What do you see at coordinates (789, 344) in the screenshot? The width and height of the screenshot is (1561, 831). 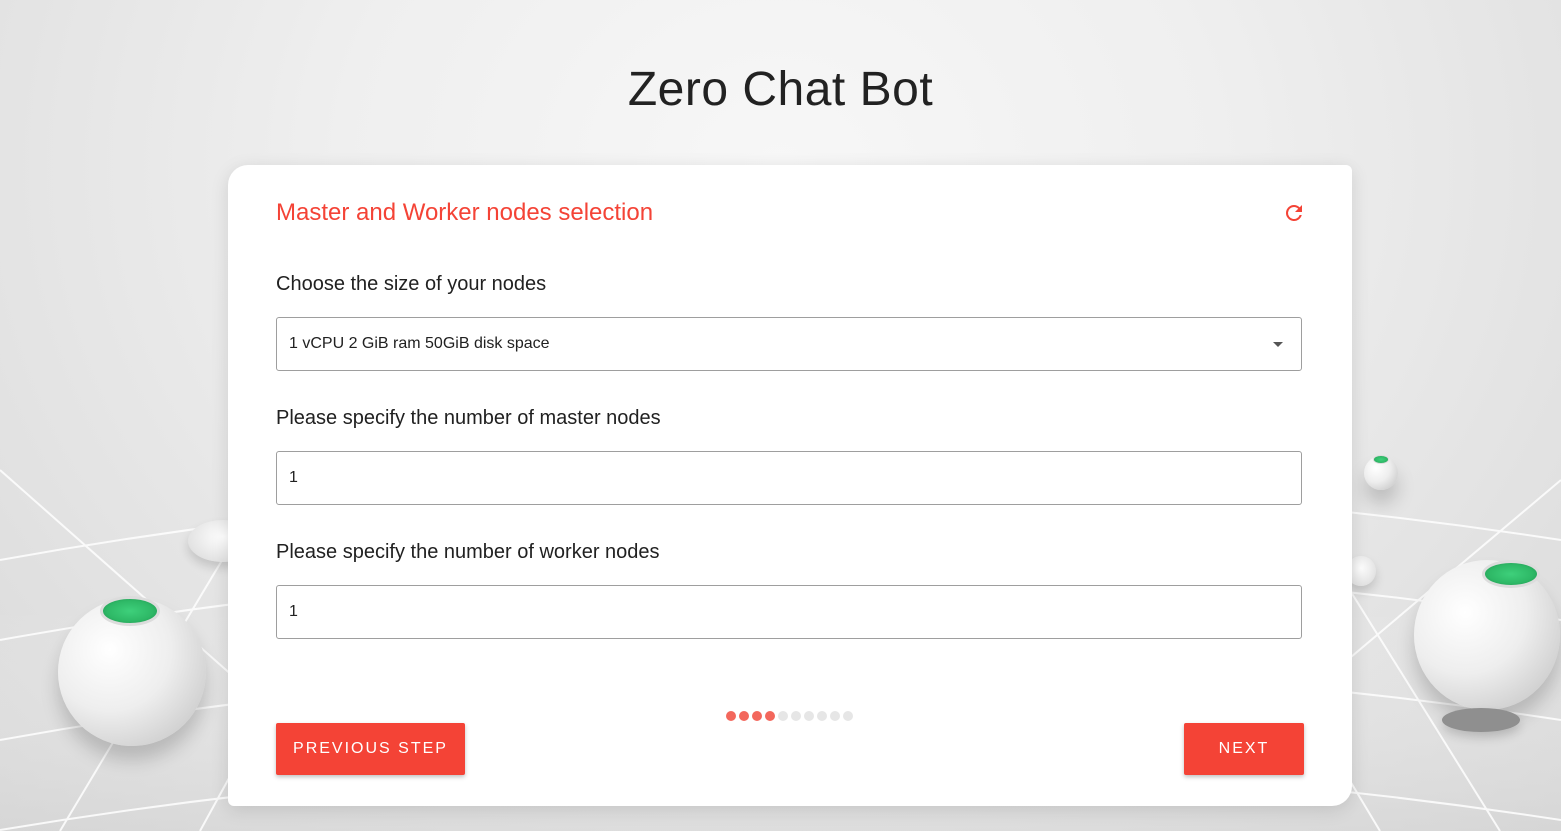 I see `node-size-select: 1 vCPU 2 GiB ram 50GiB disk space` at bounding box center [789, 344].